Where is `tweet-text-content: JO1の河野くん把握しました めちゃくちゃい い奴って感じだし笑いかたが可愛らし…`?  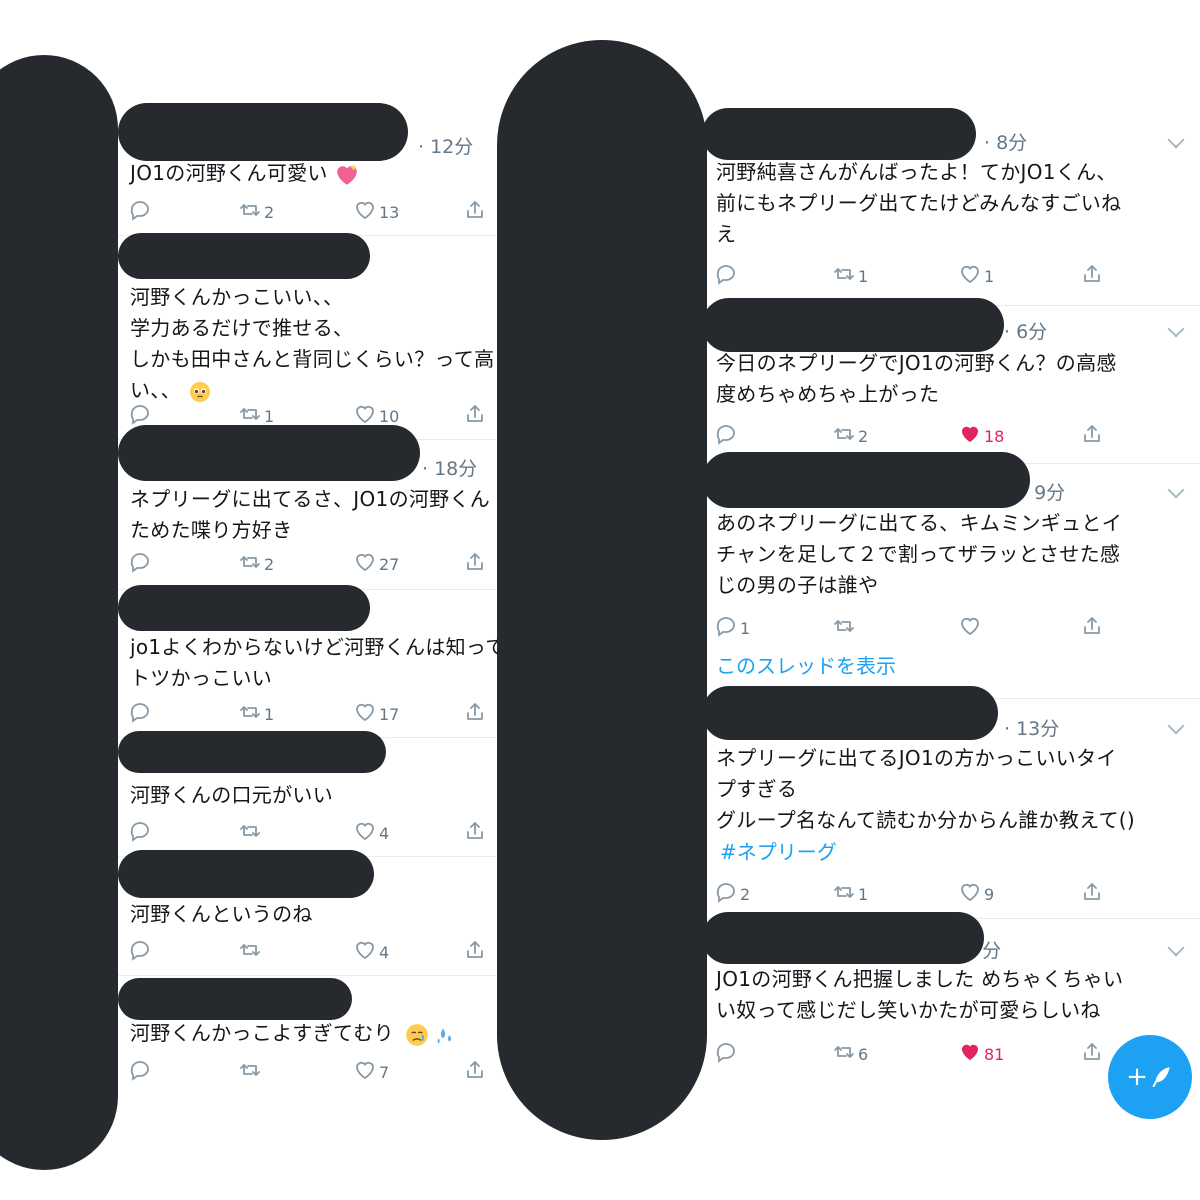 tweet-text-content: JO1の河野くん把握しました めちゃくちゃい い奴って感じだし笑いかたが可愛らし… is located at coordinates (920, 994).